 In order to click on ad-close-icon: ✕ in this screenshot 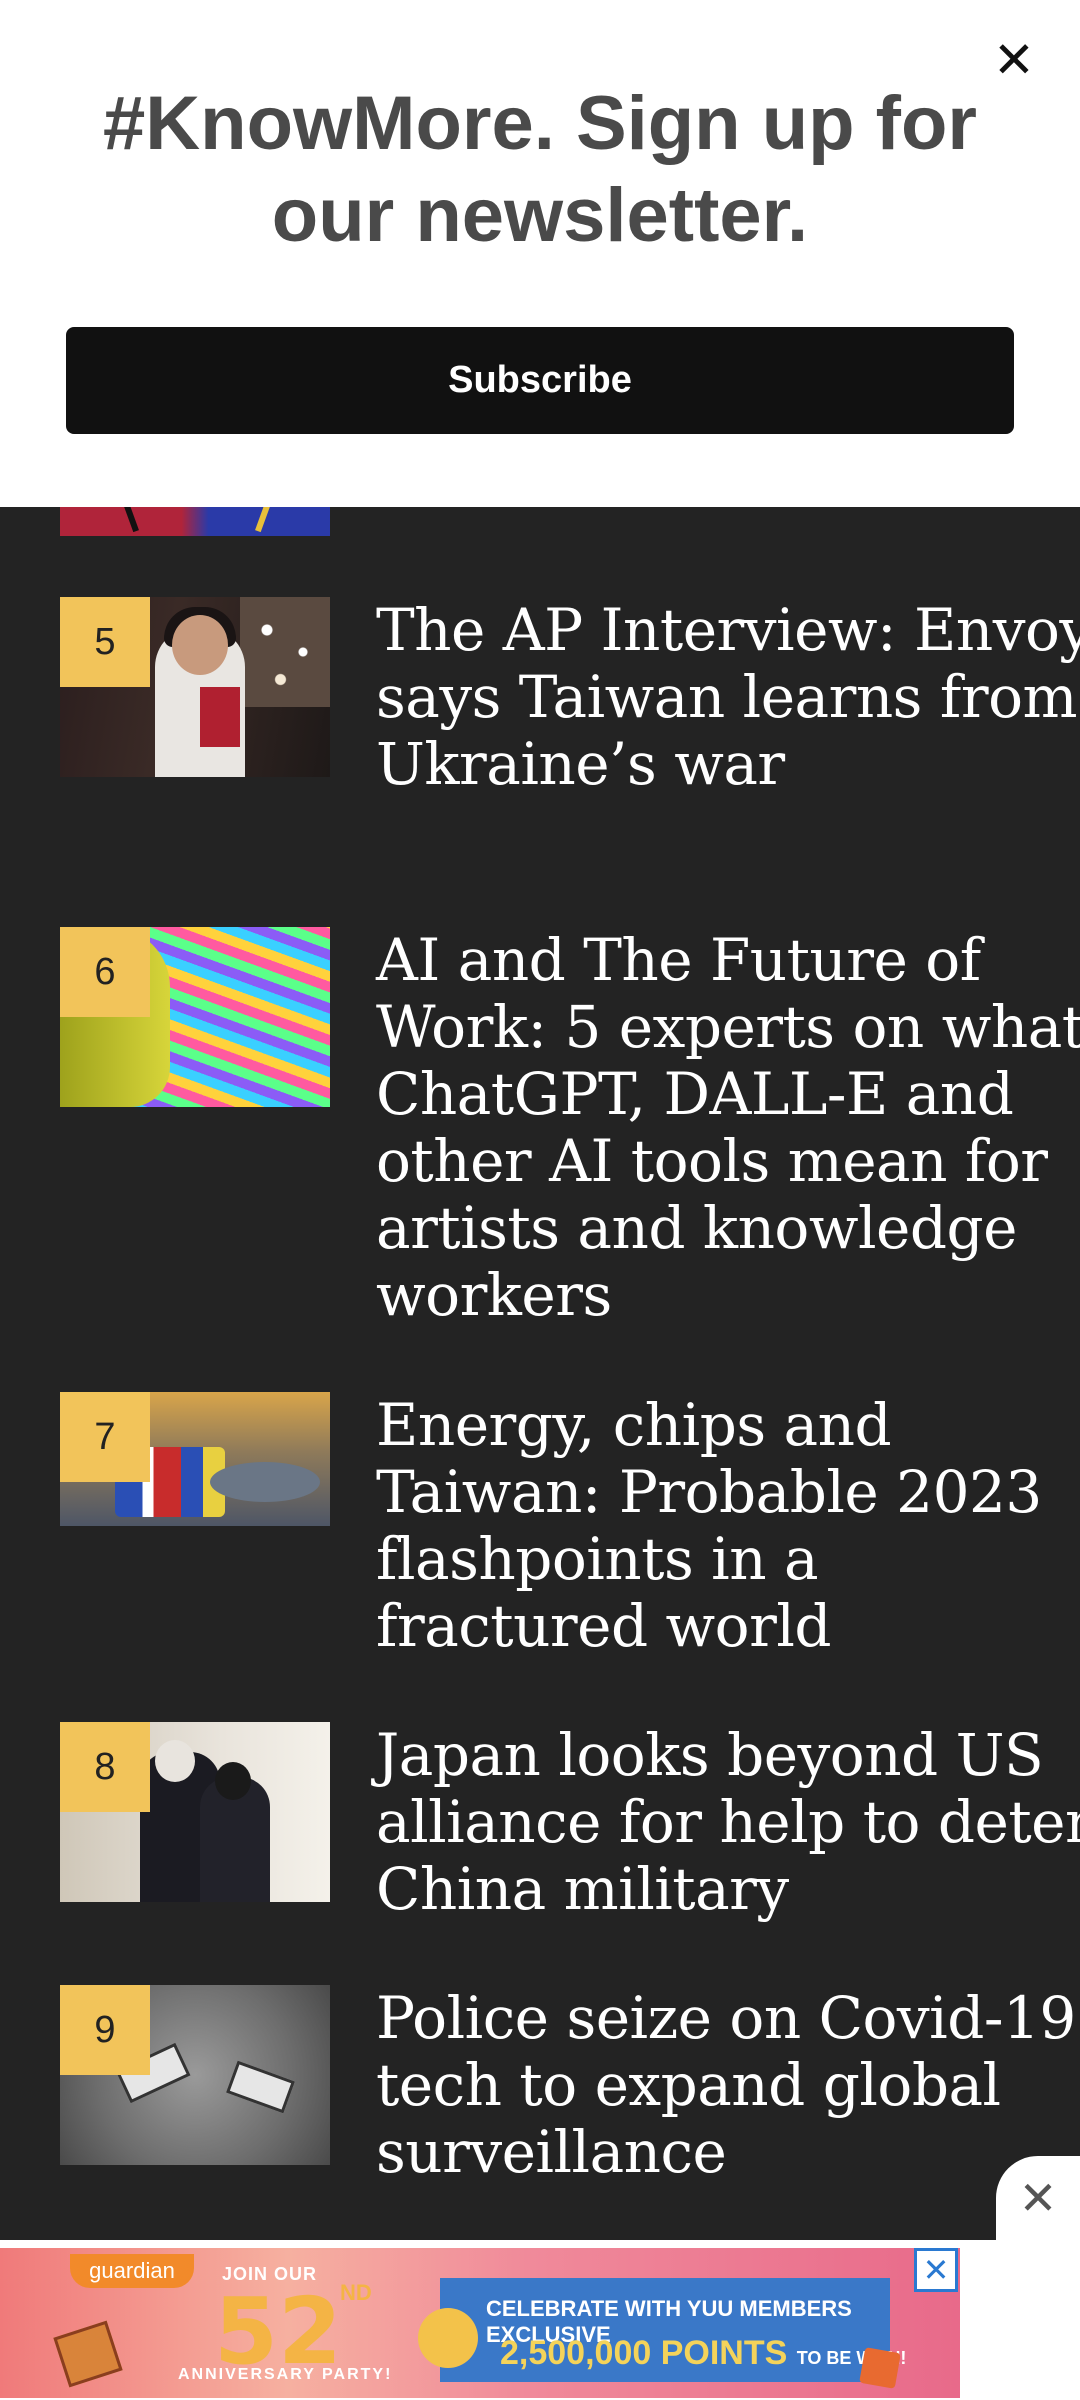, I will do `click(1038, 2198)`.